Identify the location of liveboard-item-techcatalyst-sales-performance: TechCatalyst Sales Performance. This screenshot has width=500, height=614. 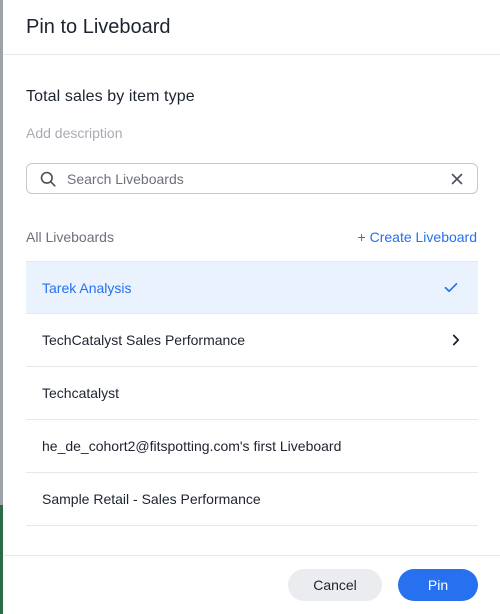
(252, 340).